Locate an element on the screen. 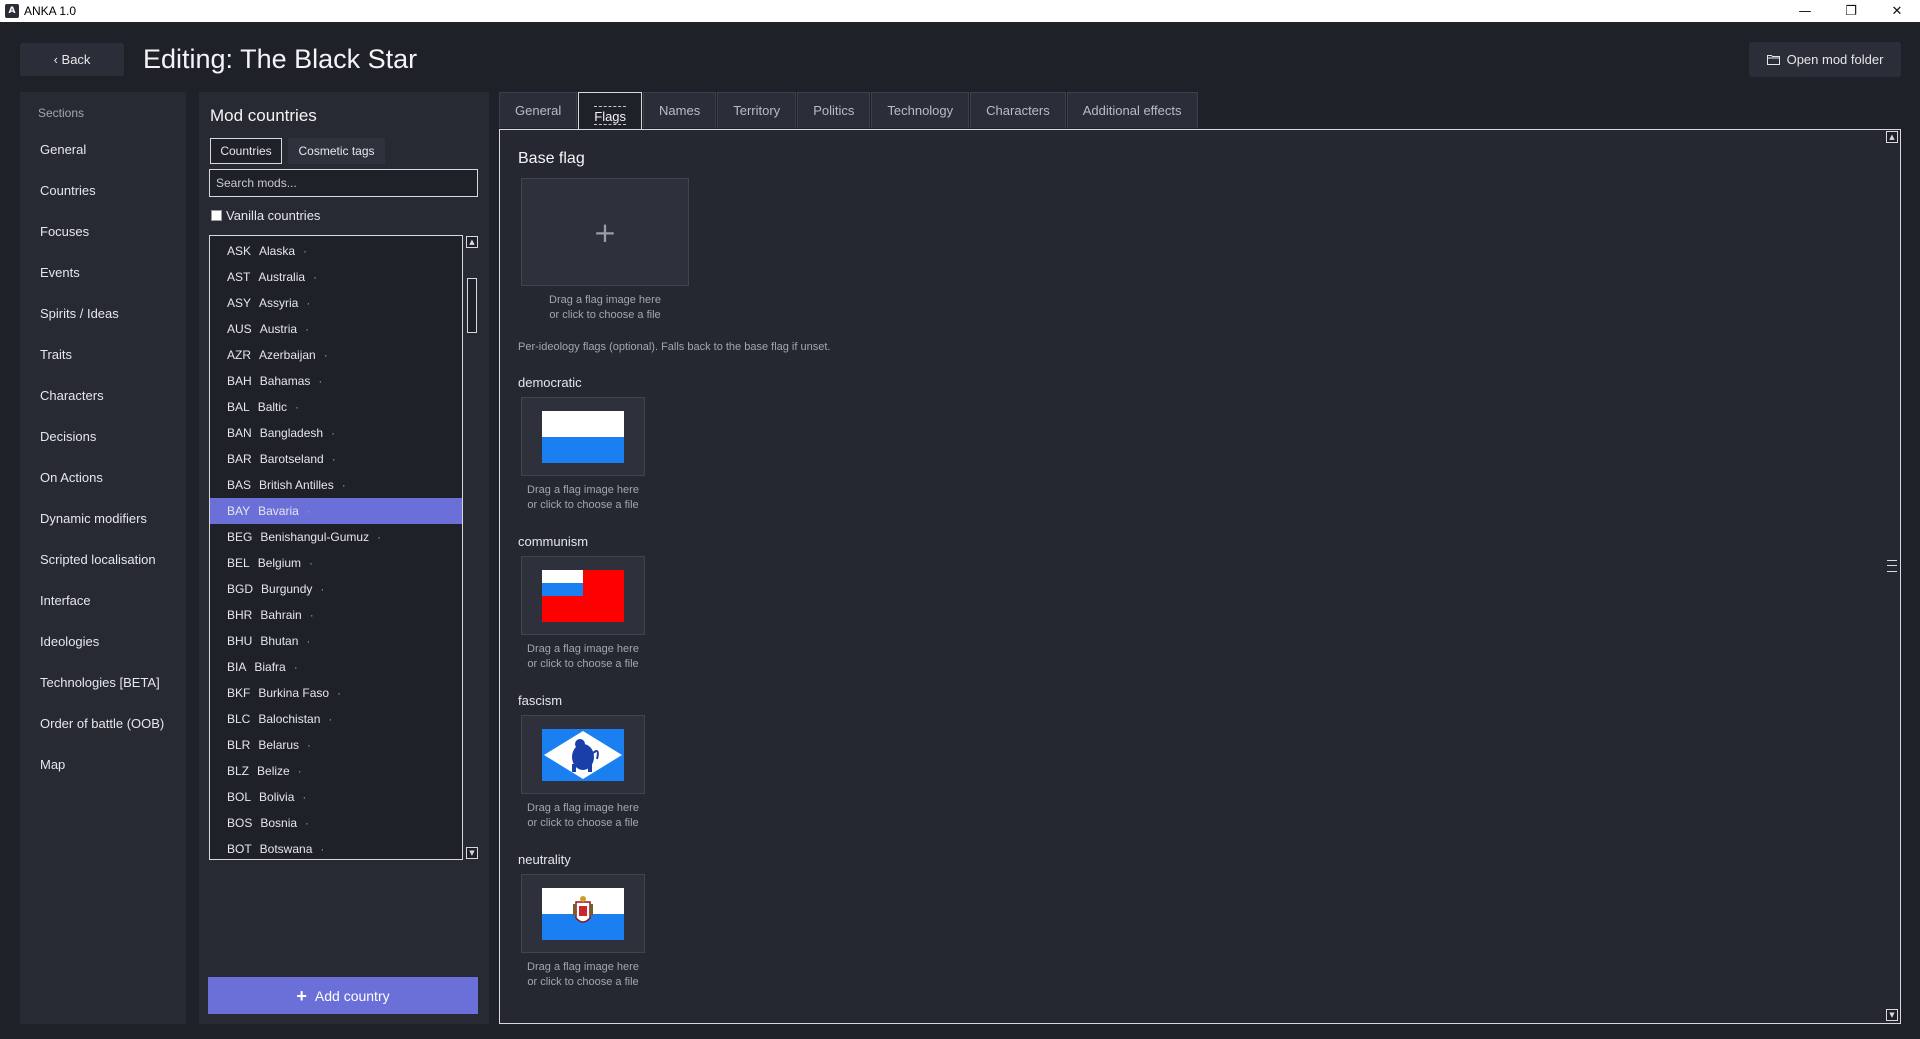 This screenshot has width=1920, height=1039. list-item: BAY Bavaria · is located at coordinates (336, 511).